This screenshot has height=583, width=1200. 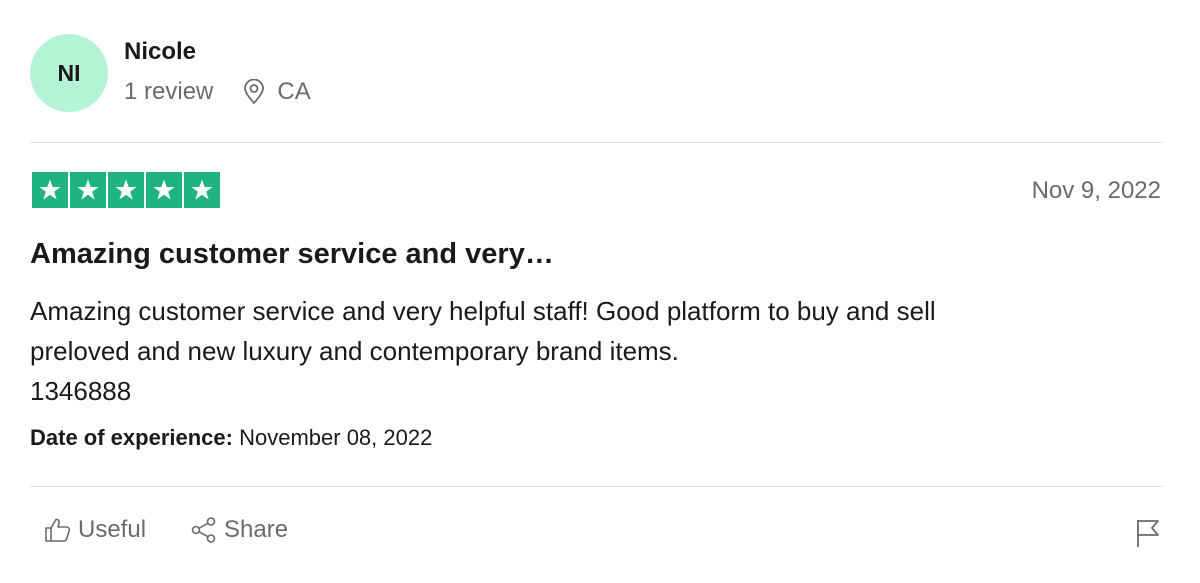 I want to click on location-text: CA, so click(x=294, y=91).